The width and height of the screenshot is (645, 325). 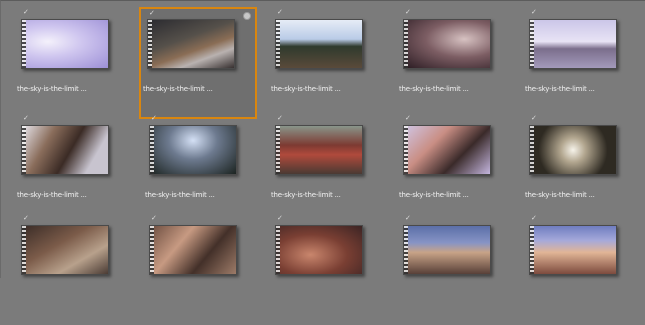 What do you see at coordinates (247, 16) in the screenshot?
I see `corner-badge-icon` at bounding box center [247, 16].